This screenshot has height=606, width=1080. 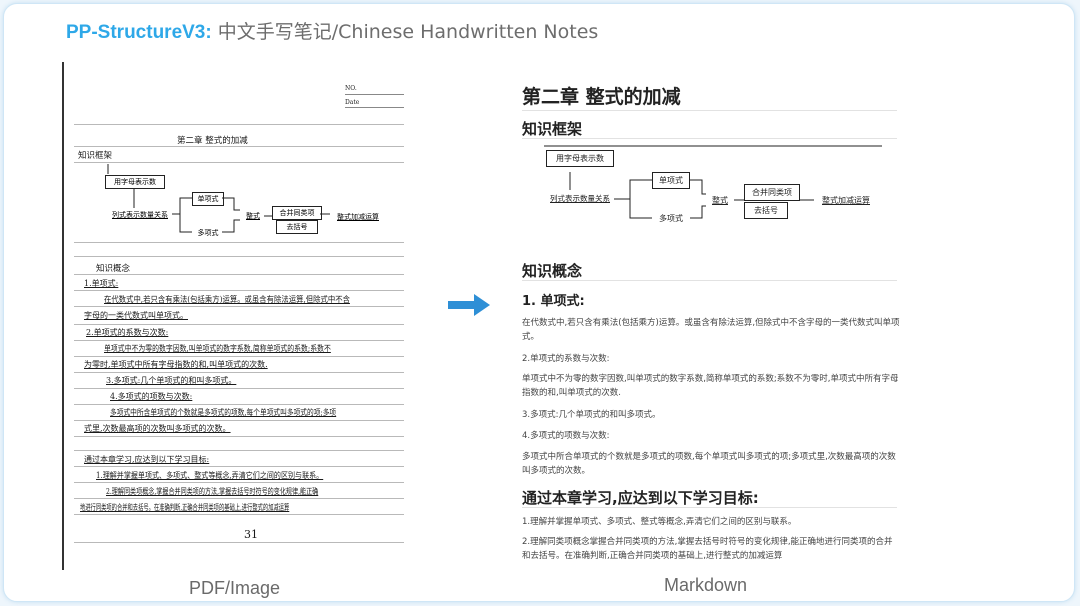 I want to click on md-node-monomial: 单项式, so click(x=671, y=180).